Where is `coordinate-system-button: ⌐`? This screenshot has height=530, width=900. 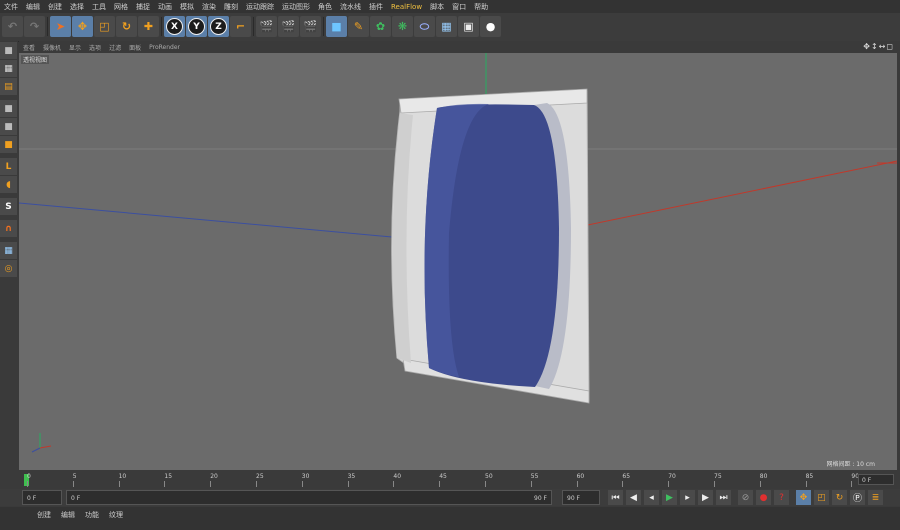
coordinate-system-button: ⌐ is located at coordinates (240, 26).